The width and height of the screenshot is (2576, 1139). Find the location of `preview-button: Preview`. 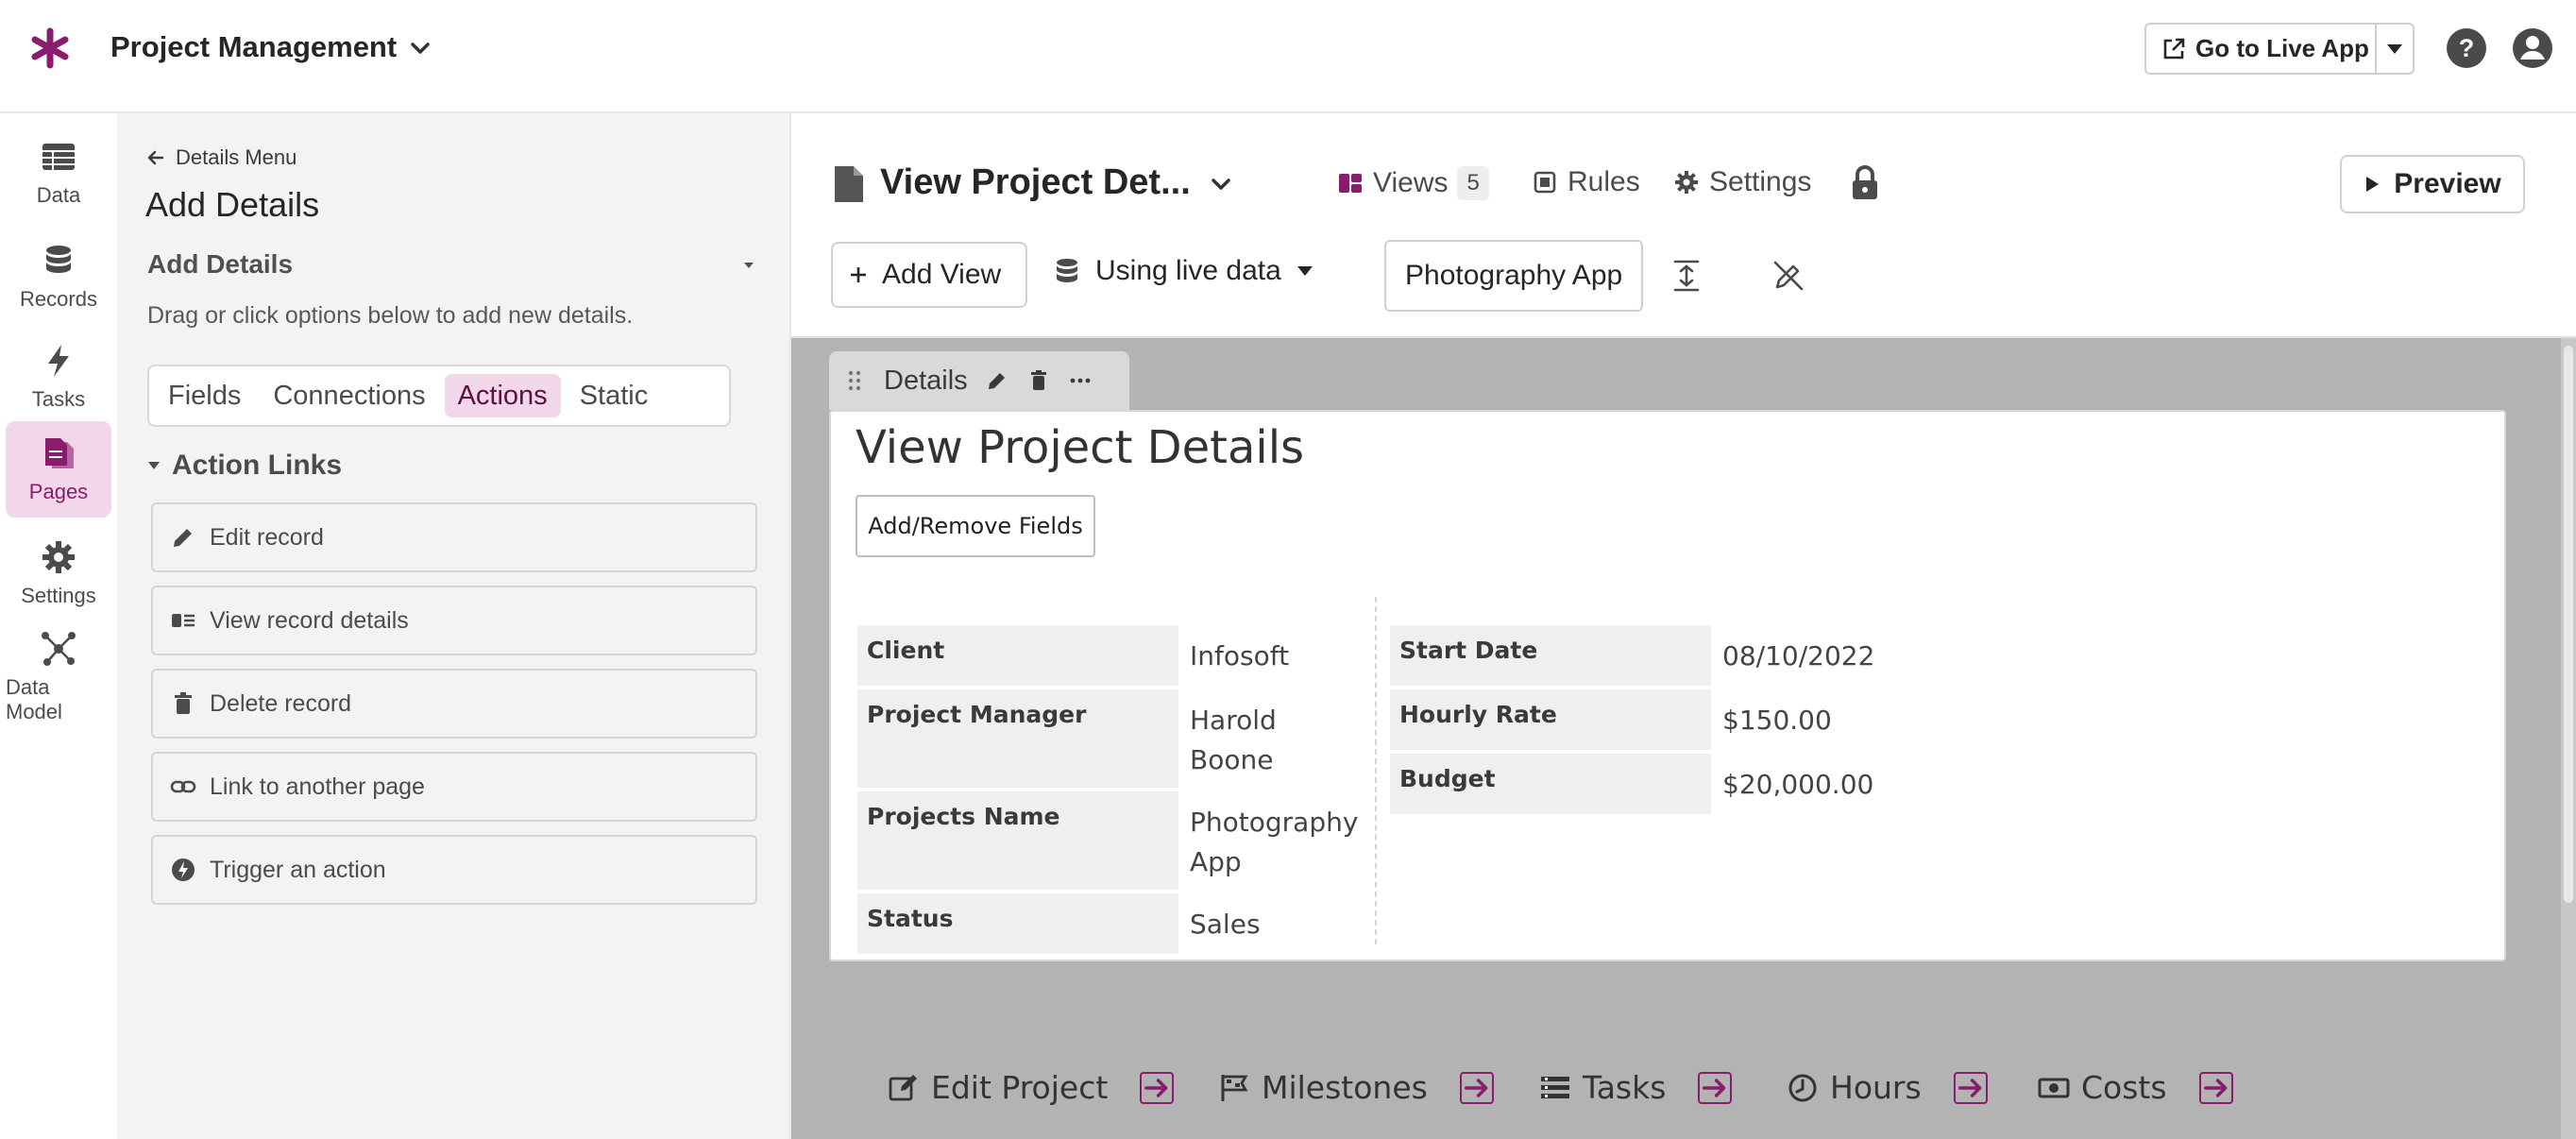

preview-button: Preview is located at coordinates (2432, 184).